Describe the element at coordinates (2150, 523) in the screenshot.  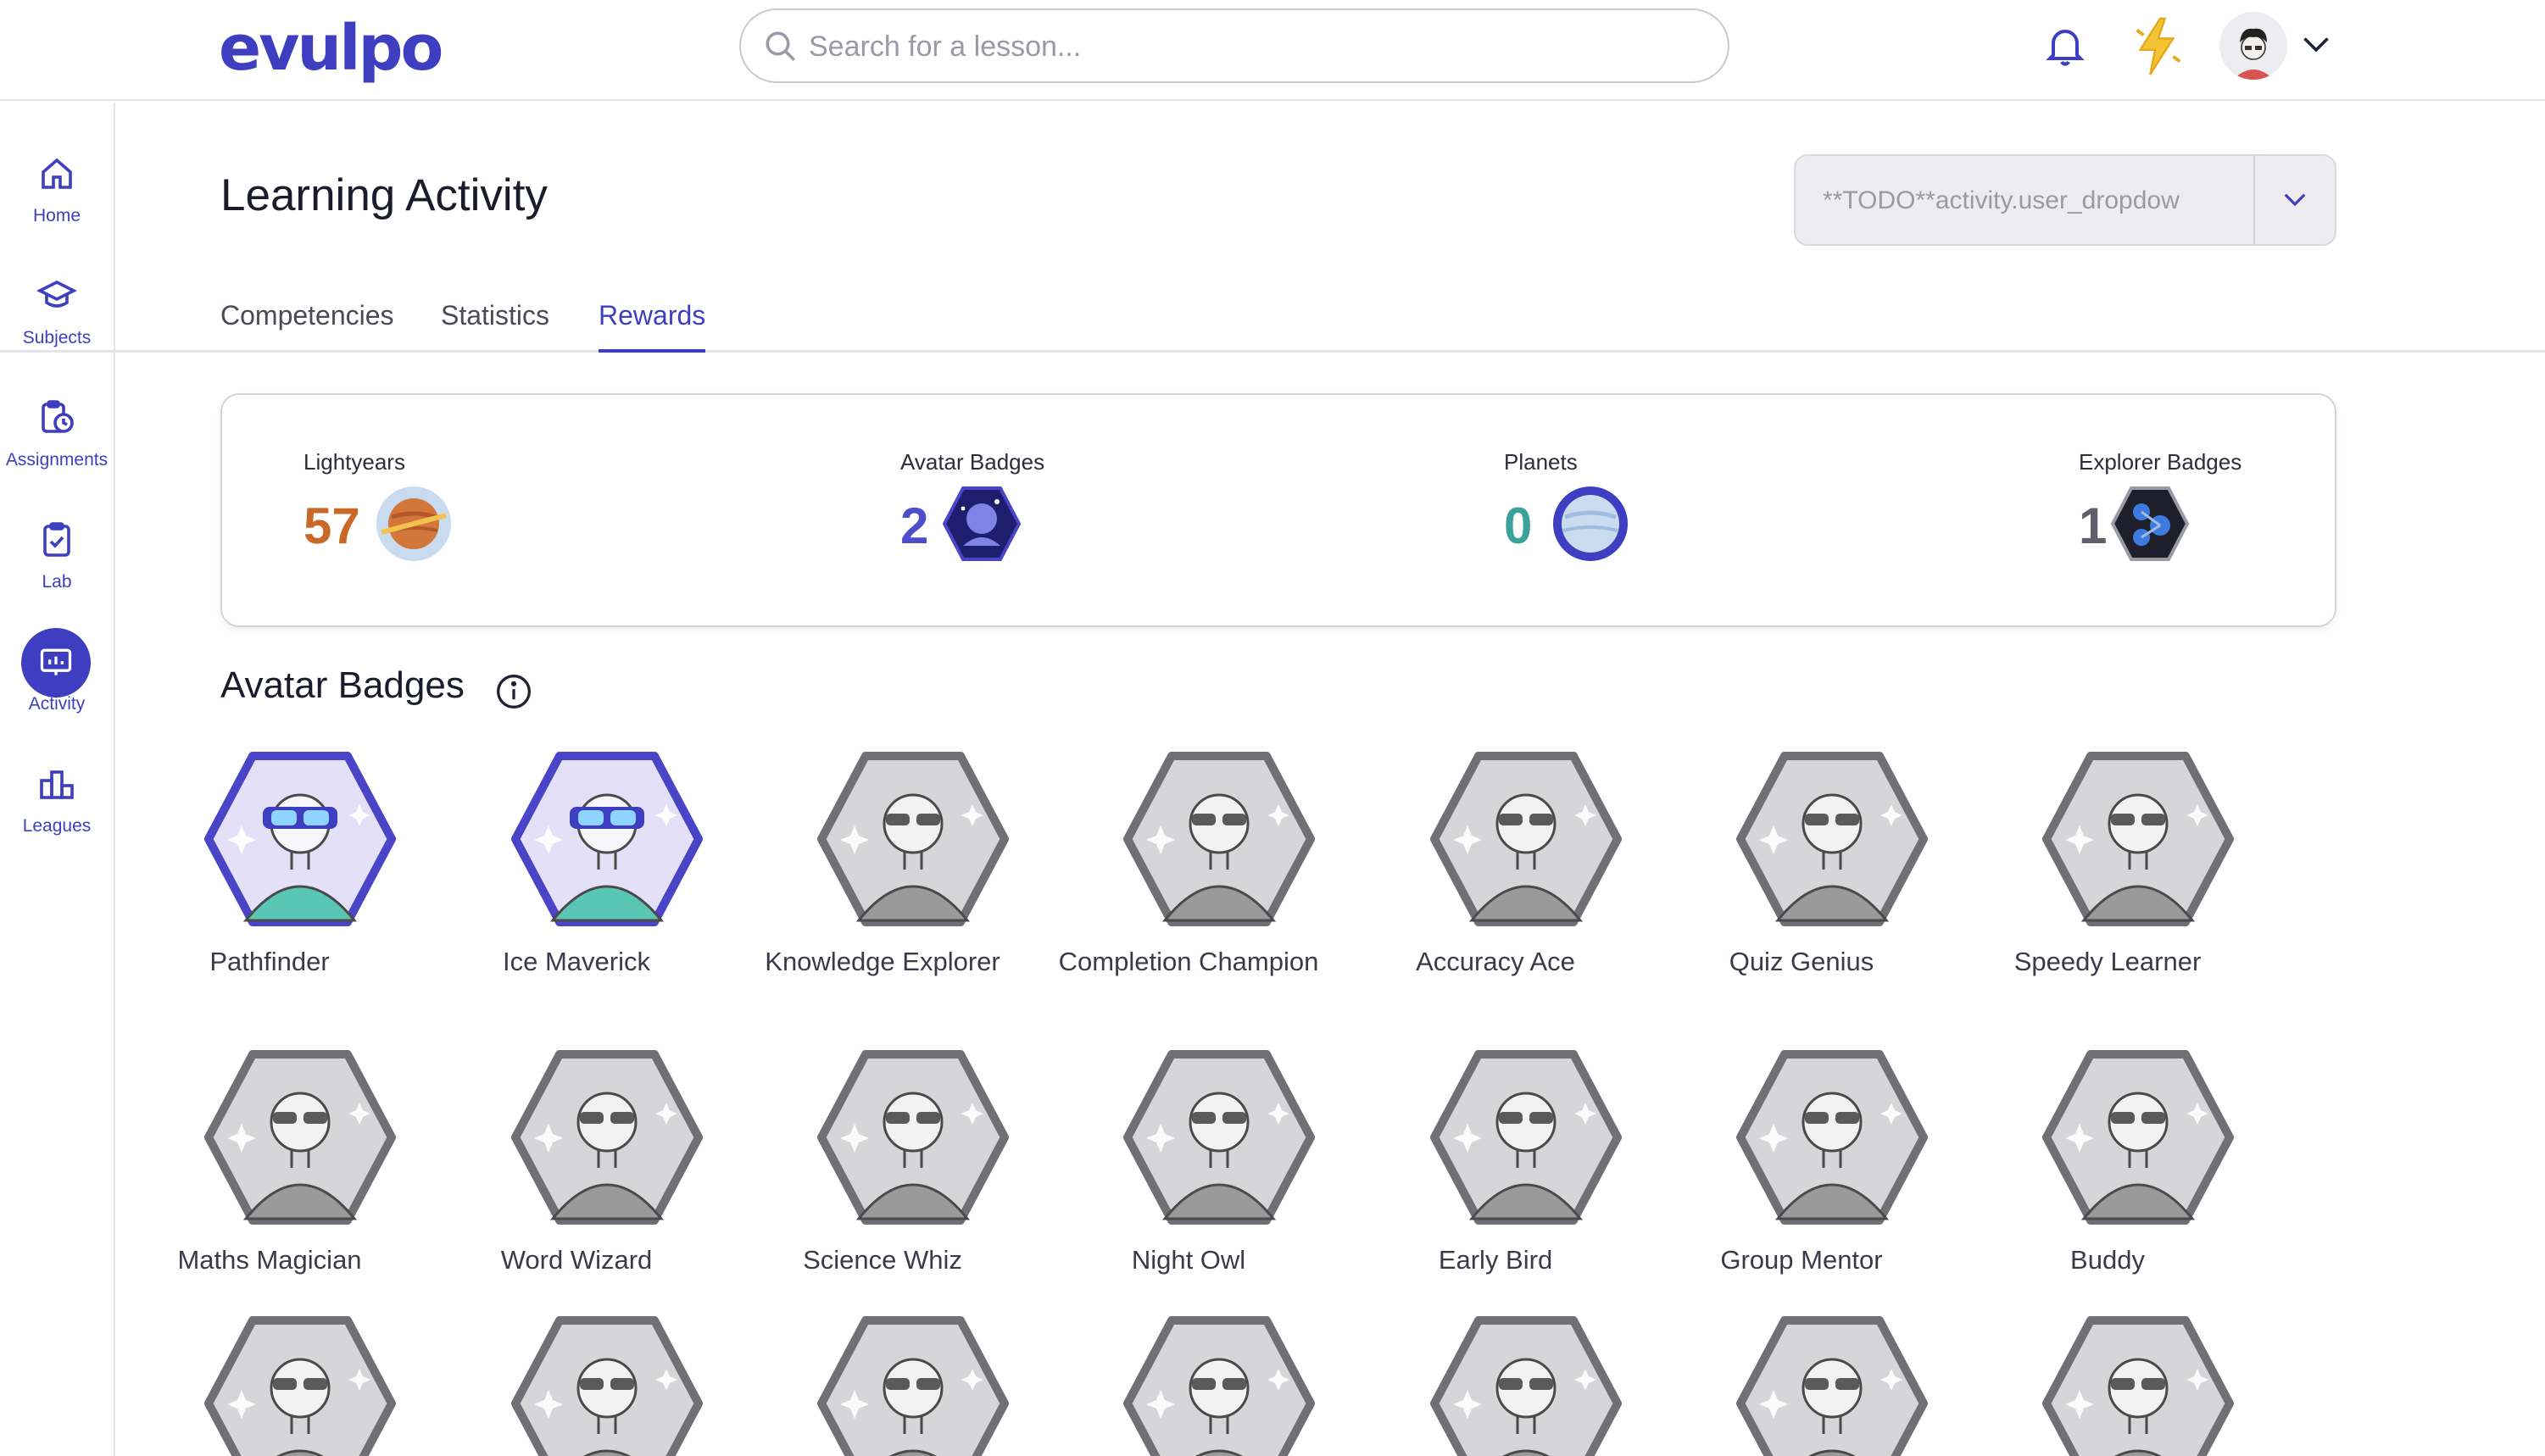
I see `explorer-badge-hex-icon` at that location.